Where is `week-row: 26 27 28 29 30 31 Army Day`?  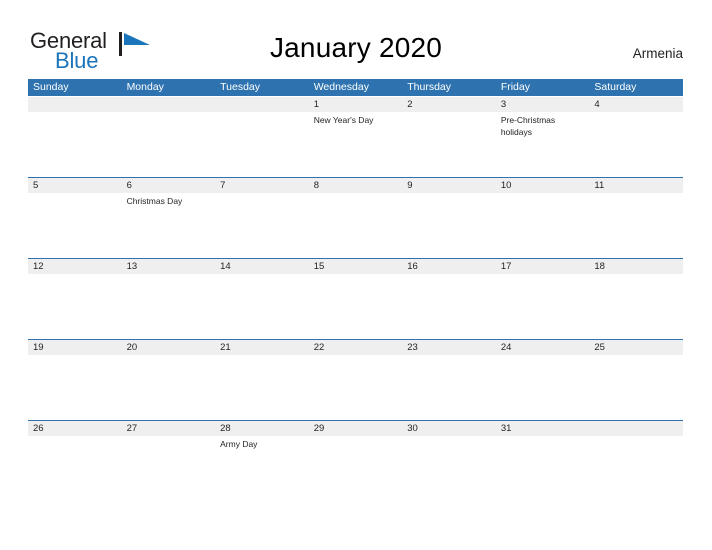
week-row: 26 27 28 29 30 31 Army Day is located at coordinates (355, 460).